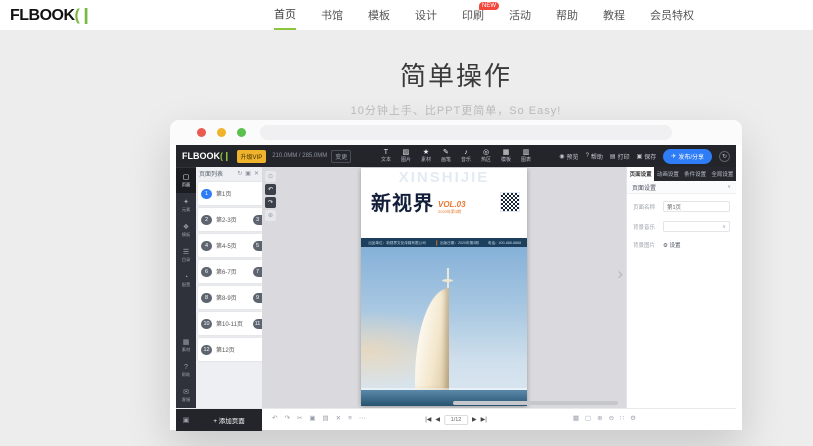  I want to click on page-list-item: 4 第4-5页 5, so click(230, 245).